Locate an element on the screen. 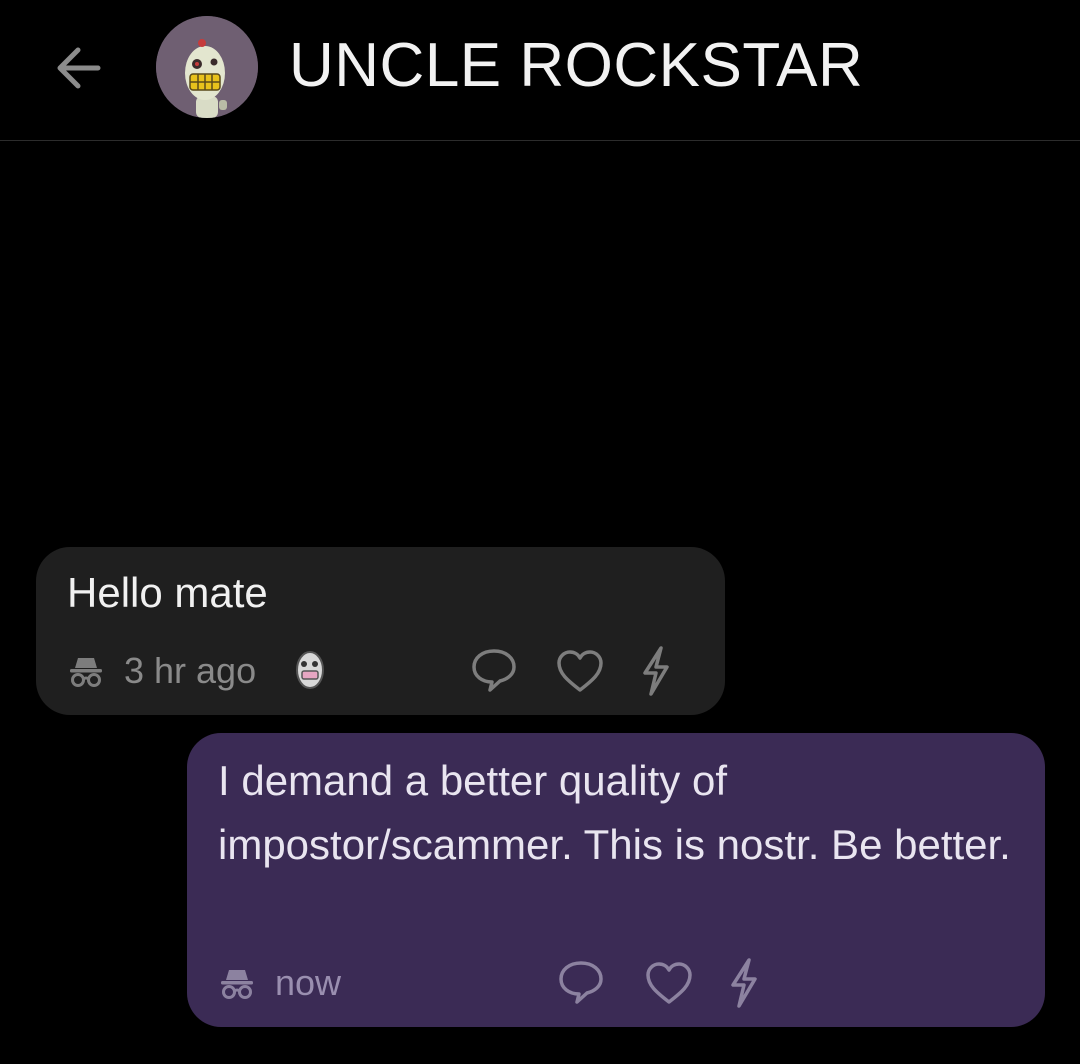 The width and height of the screenshot is (1080, 1064). chat-header: UNCLE ROCKSTAR is located at coordinates (540, 70).